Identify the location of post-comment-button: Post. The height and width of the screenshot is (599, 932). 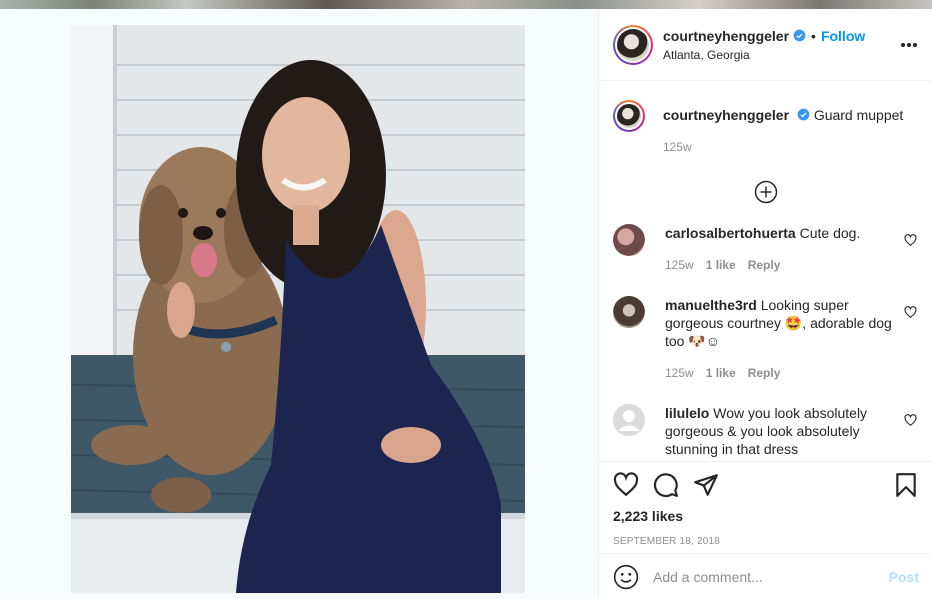
(904, 577).